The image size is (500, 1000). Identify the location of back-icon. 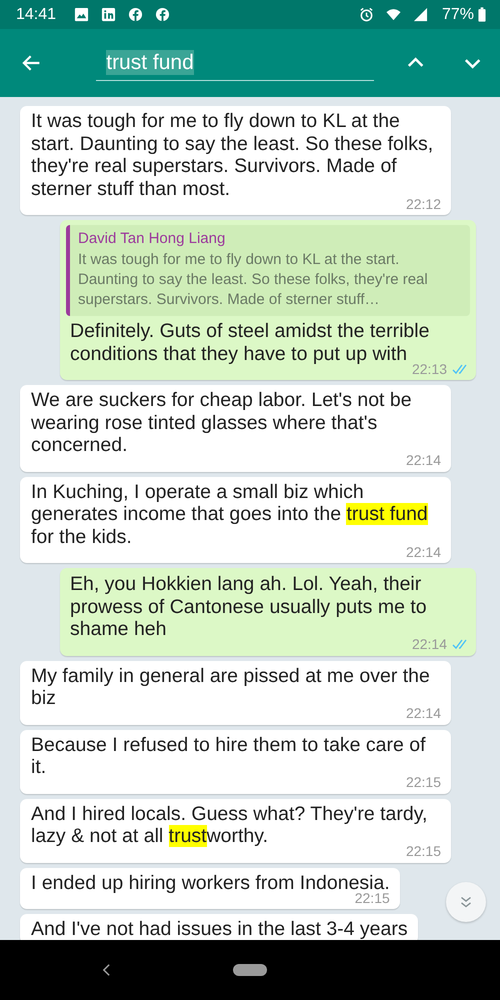
(106, 970).